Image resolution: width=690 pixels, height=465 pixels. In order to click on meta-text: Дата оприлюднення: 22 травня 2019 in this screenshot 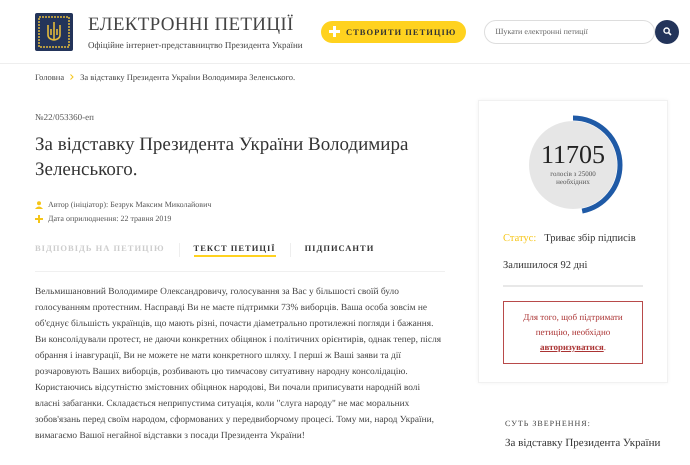, I will do `click(110, 218)`.